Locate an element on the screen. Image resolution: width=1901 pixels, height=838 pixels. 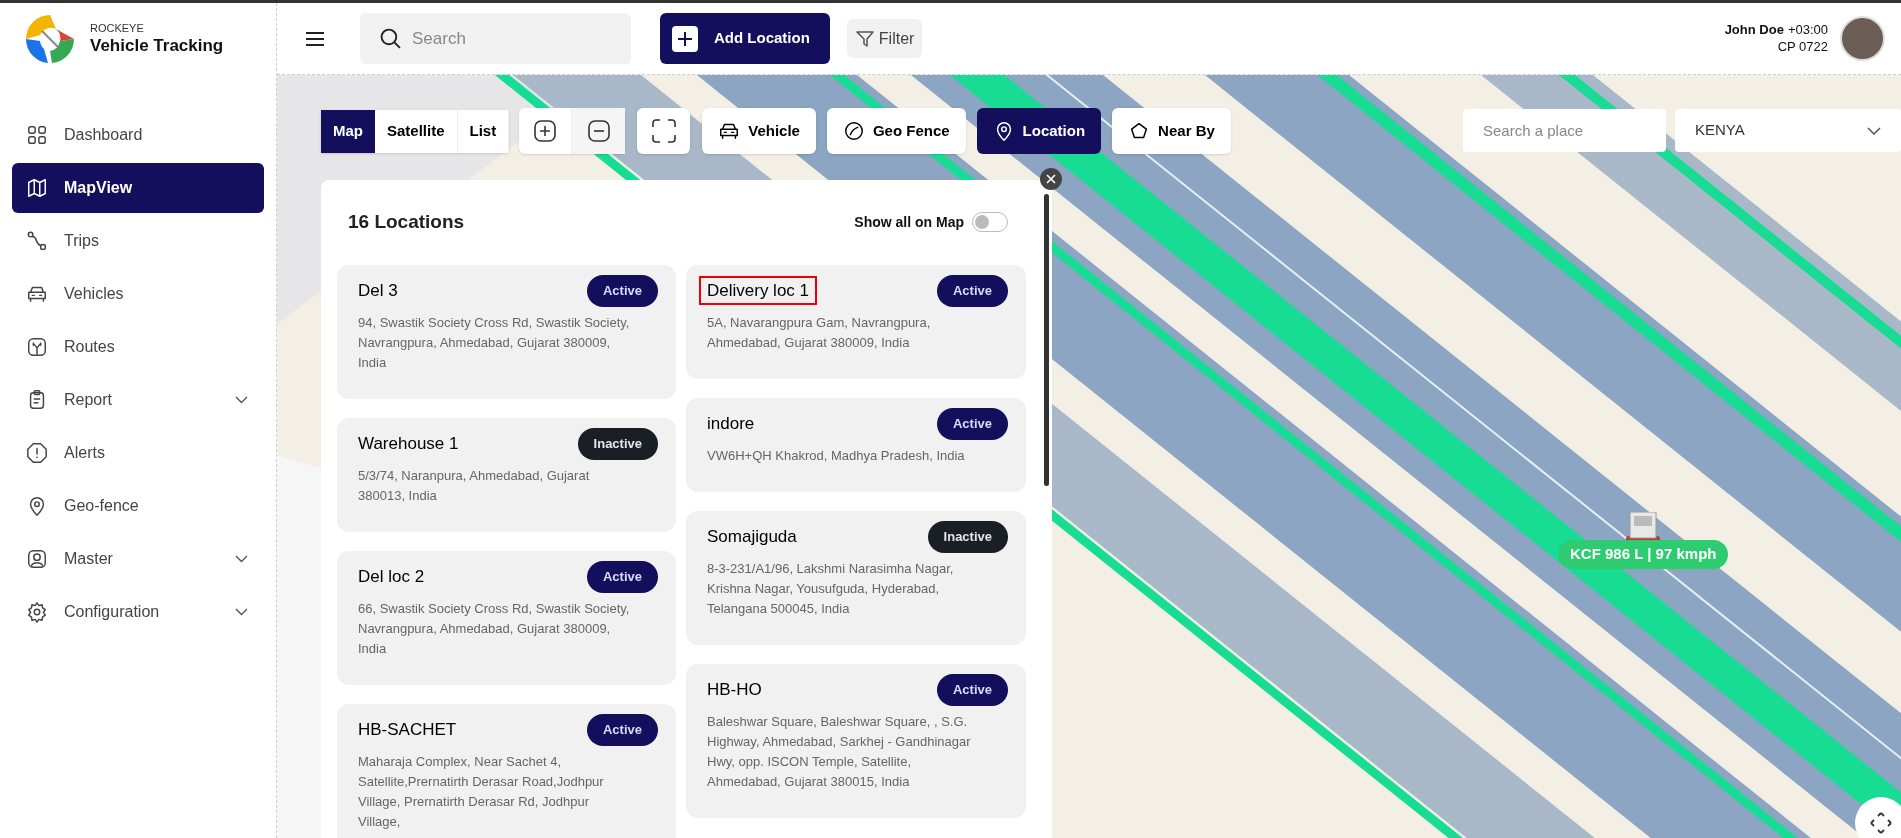
show-all-toggle is located at coordinates (990, 222).